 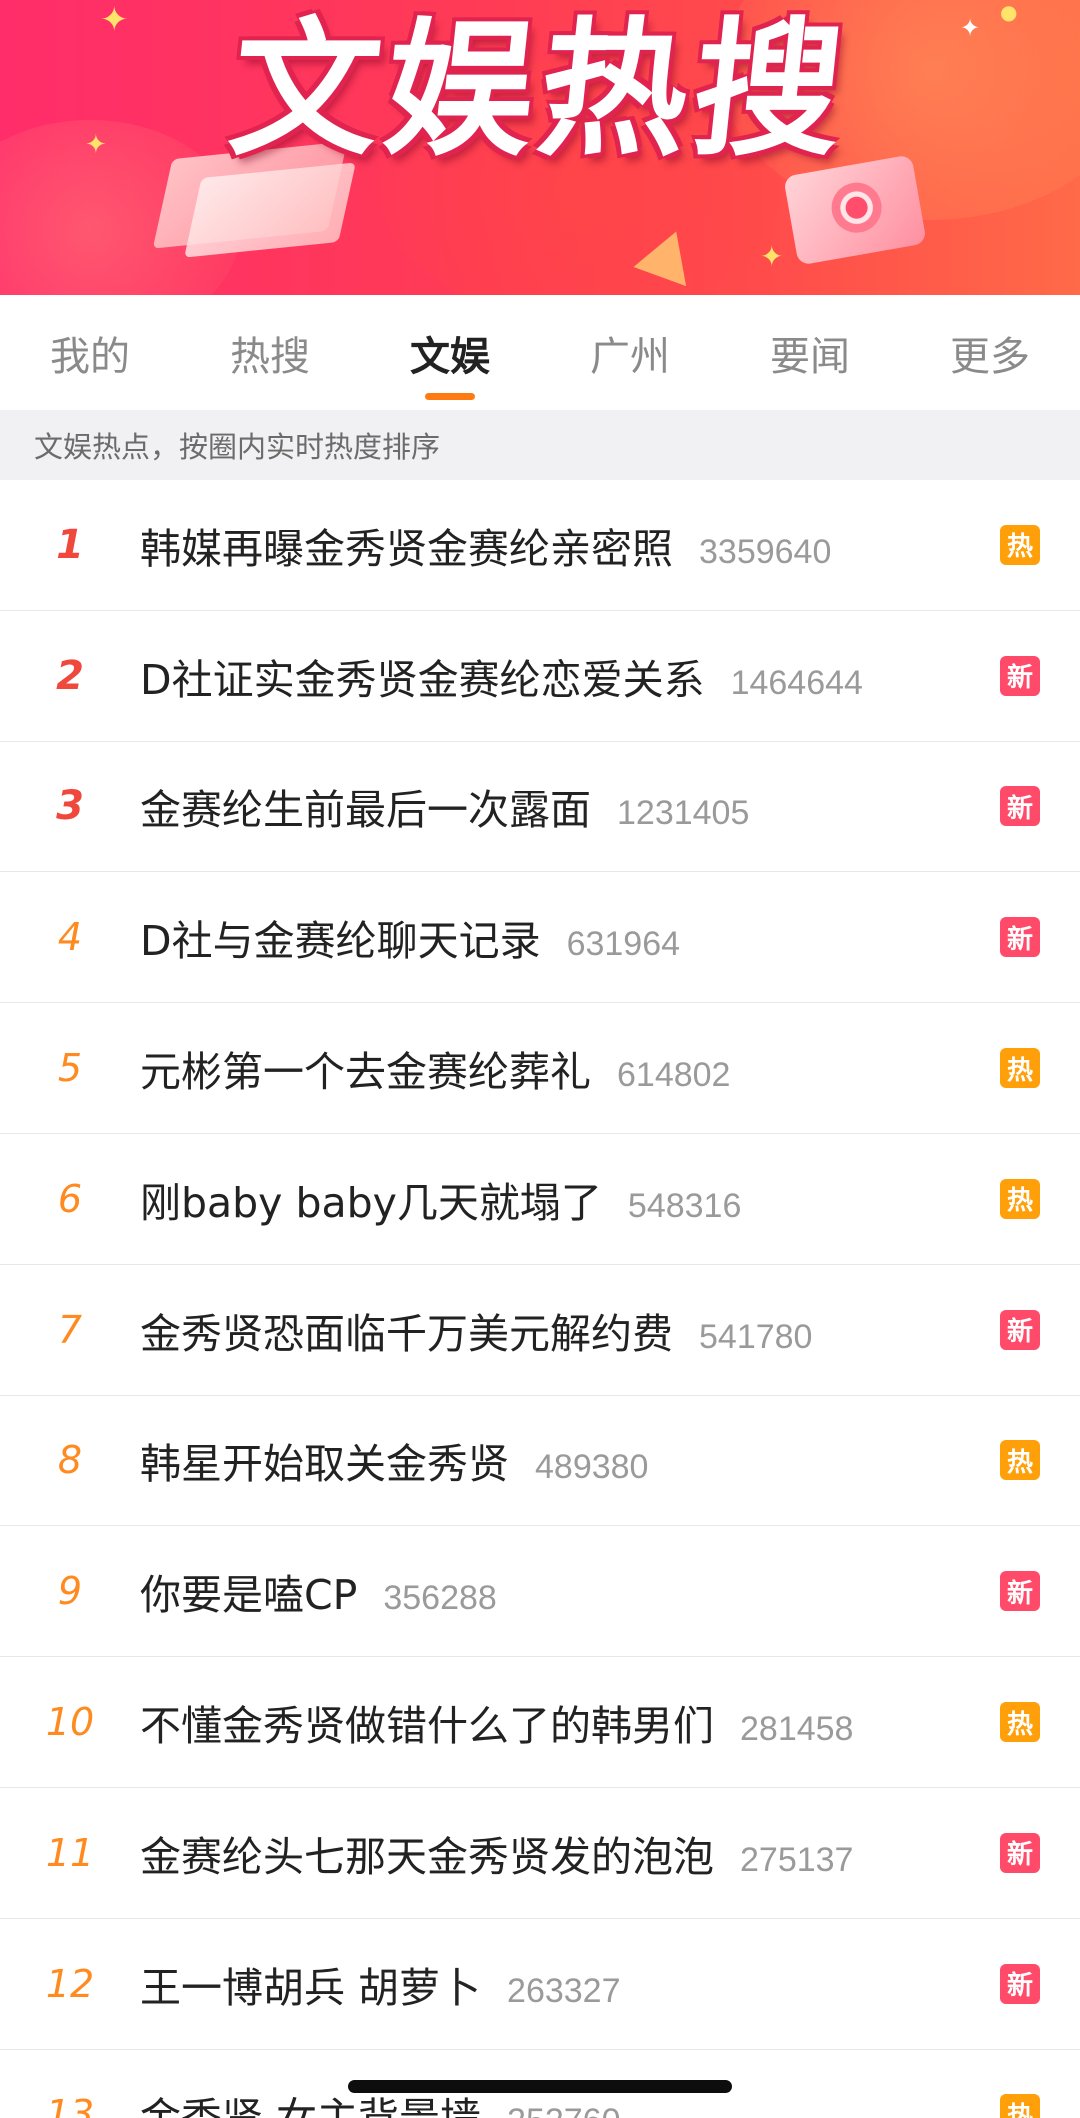 I want to click on item-title-wrap: 金秀贤恐面临千万美元解约费 541780, so click(x=476, y=1330).